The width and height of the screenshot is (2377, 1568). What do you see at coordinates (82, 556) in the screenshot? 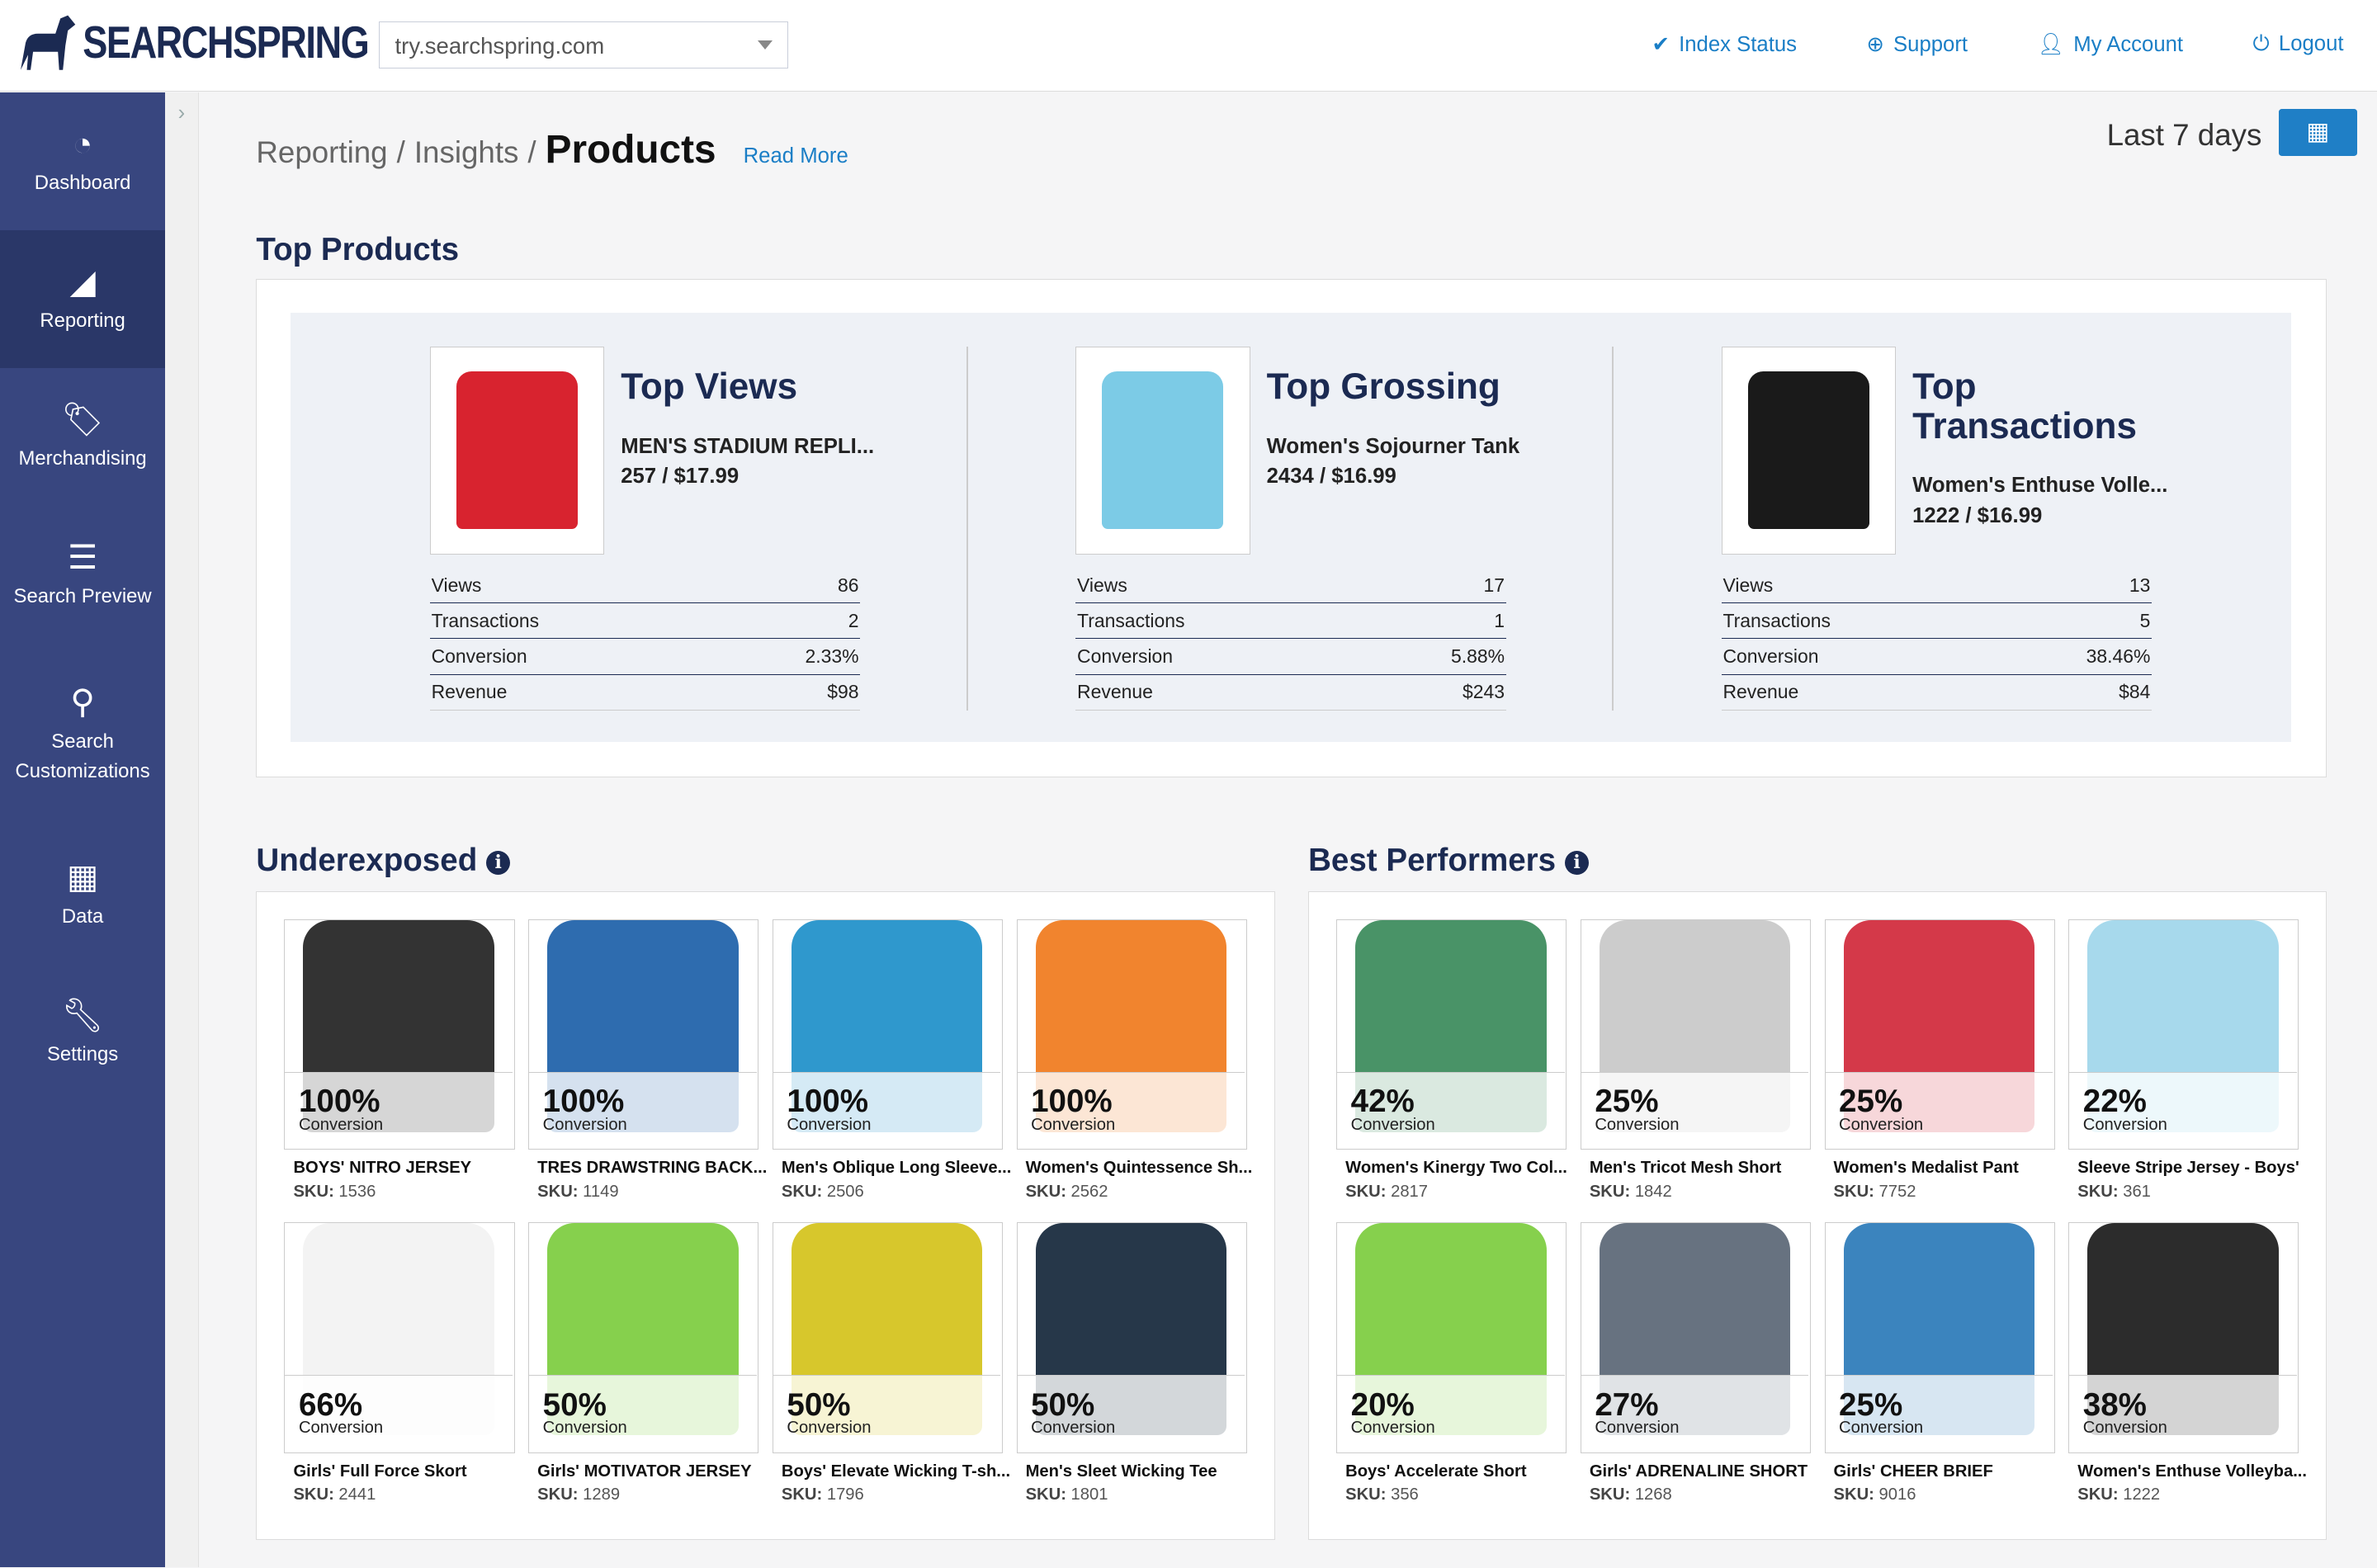
I see `list-icon: ☰` at bounding box center [82, 556].